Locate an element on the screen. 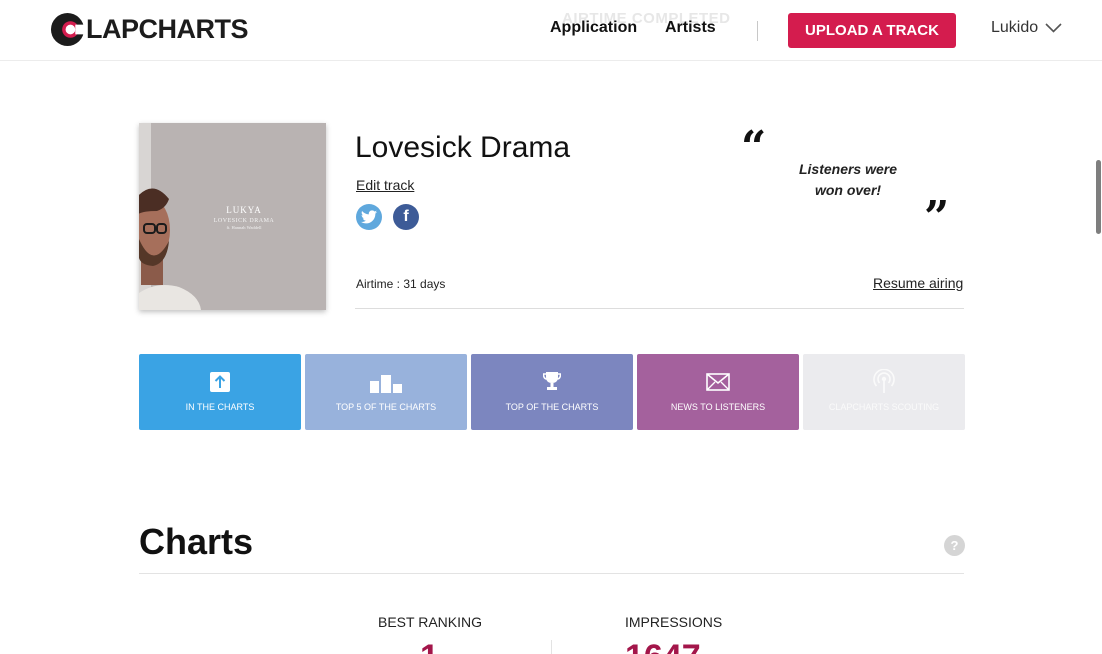 Image resolution: width=1102 pixels, height=654 pixels. cover-artist-text: LUKYA is located at coordinates (244, 210).